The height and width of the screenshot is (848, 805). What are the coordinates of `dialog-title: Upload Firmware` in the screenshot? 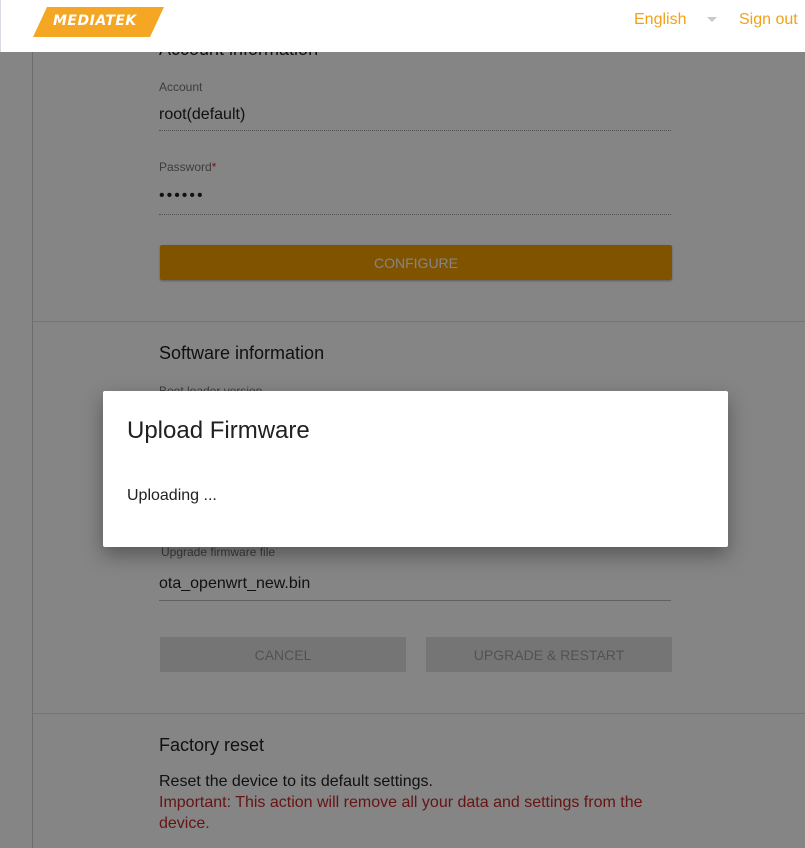 It's located at (218, 430).